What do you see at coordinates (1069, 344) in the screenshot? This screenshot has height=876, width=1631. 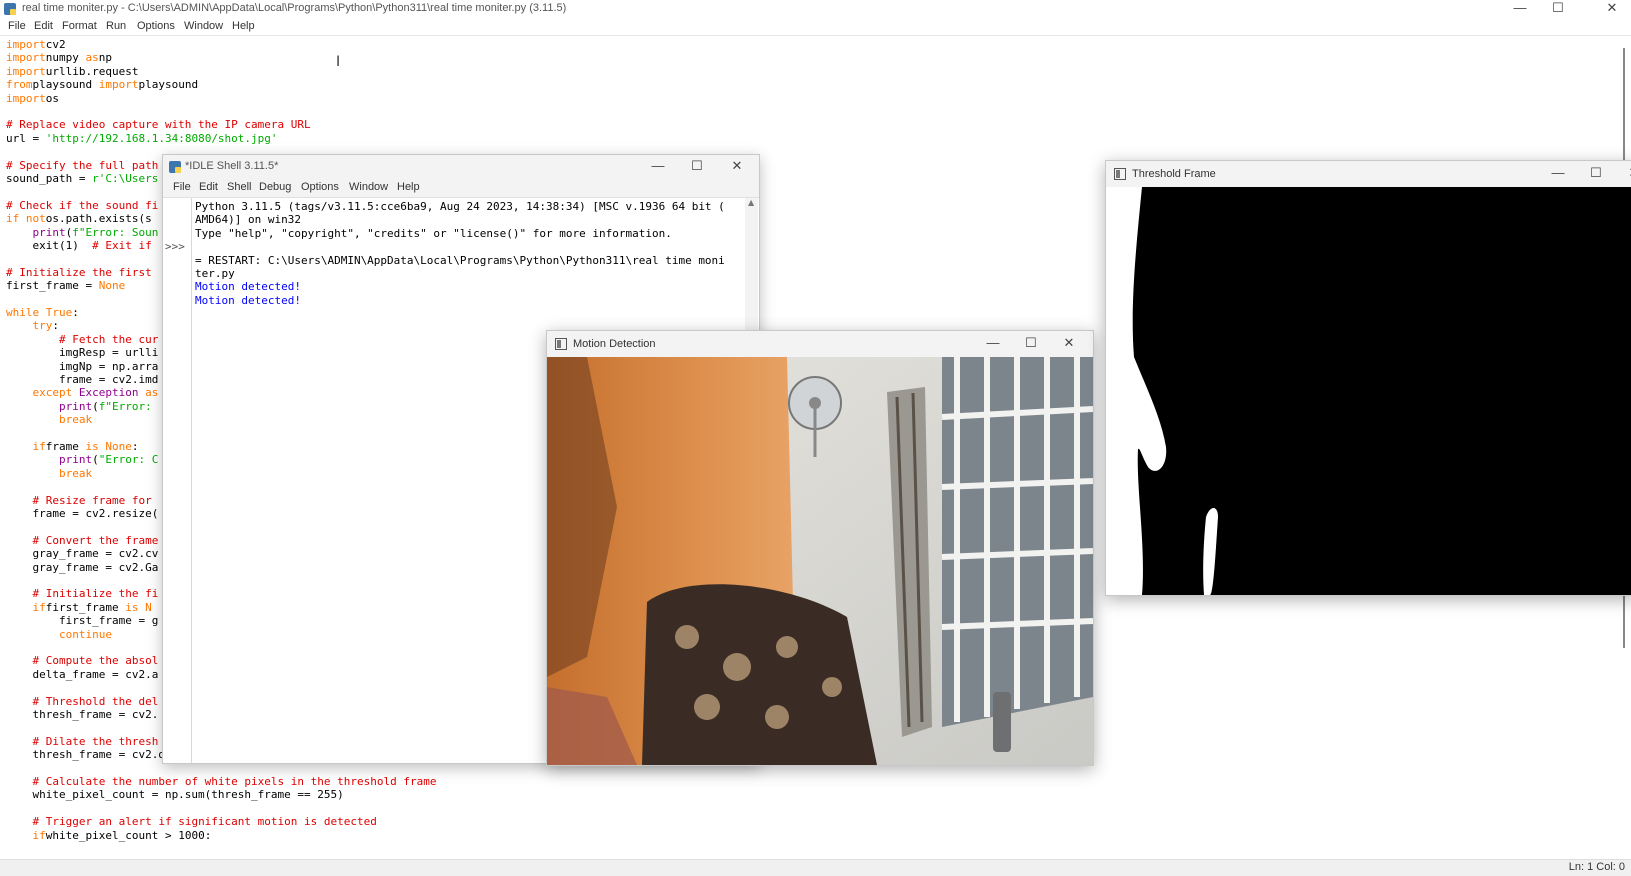 I see `motion-close-button: ✕` at bounding box center [1069, 344].